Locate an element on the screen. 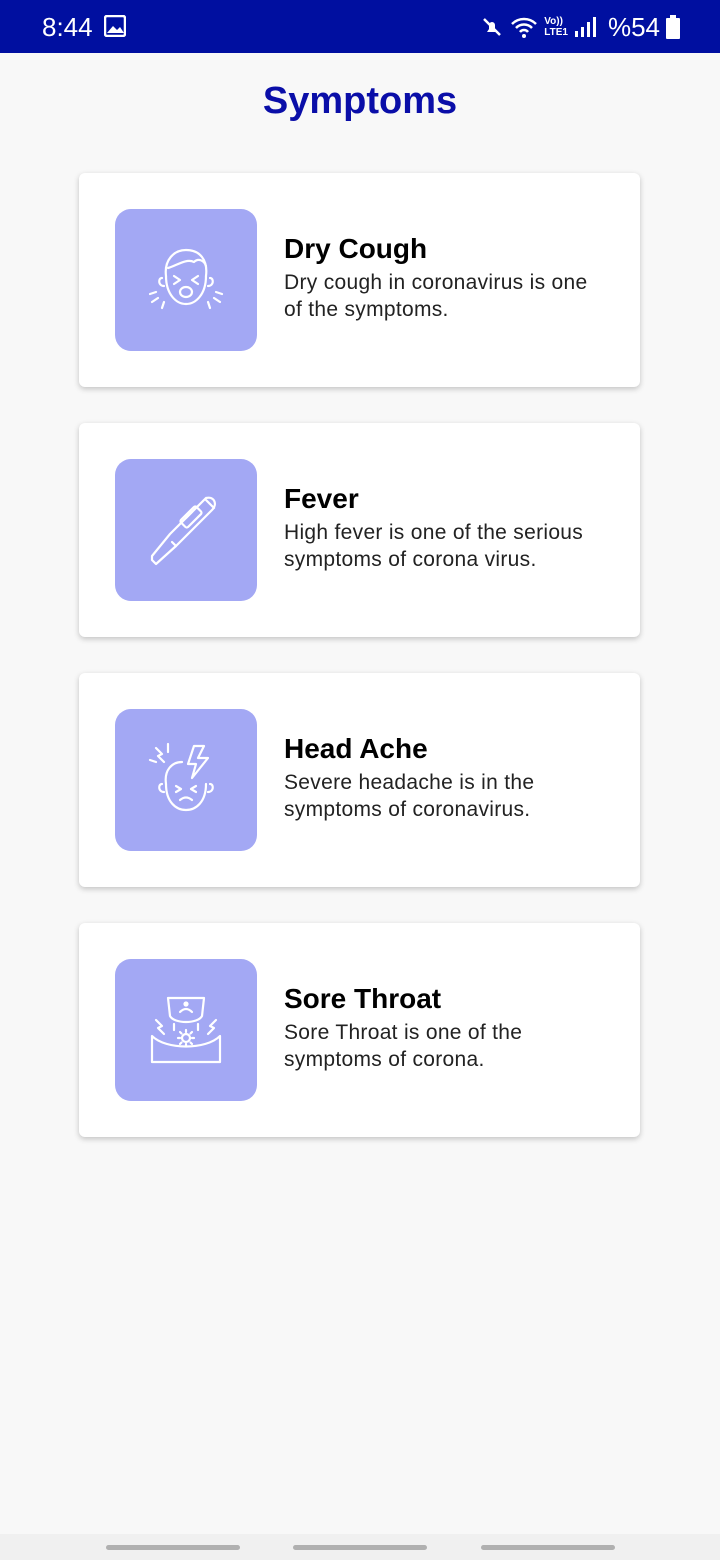  wifi-icon is located at coordinates (524, 27).